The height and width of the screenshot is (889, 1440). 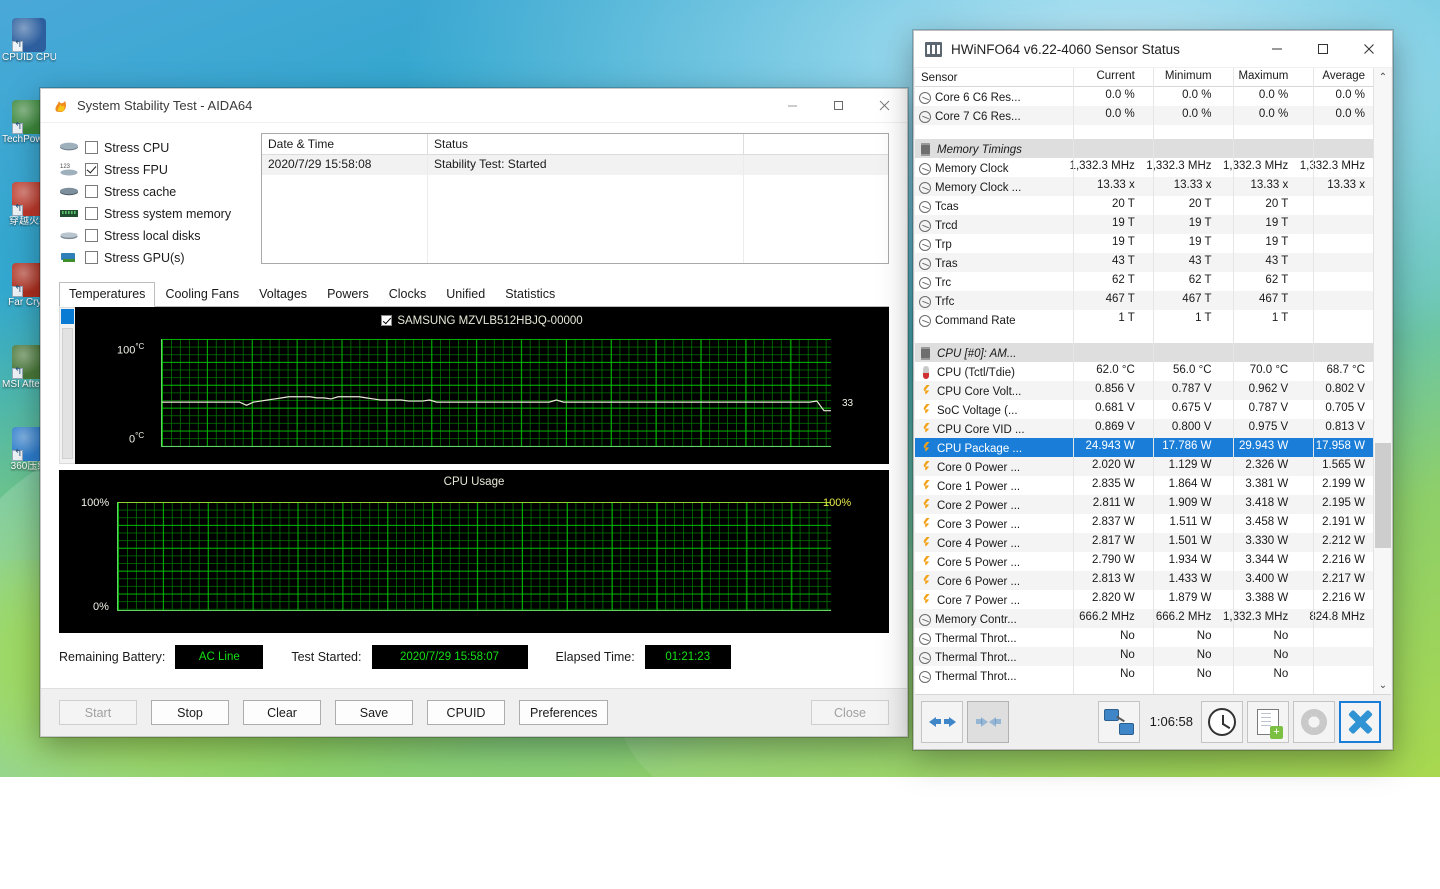 I want to click on remote-sensors-button, so click(x=1119, y=722).